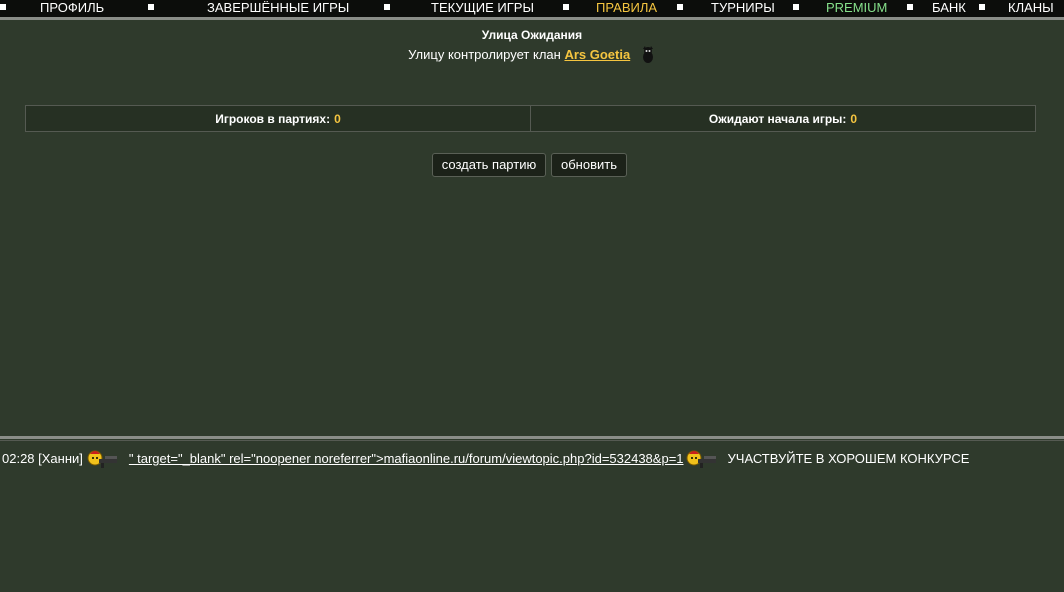 This screenshot has width=1064, height=592. I want to click on chat-message-text: УЧАСТВУЙТЕ В ХОРОШЕМ КОНКУРСЕ, so click(848, 458).